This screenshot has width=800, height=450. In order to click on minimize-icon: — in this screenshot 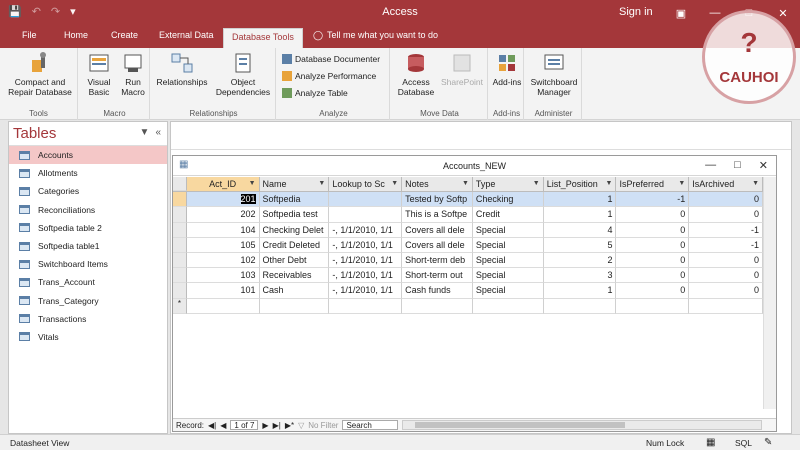, I will do `click(710, 165)`.